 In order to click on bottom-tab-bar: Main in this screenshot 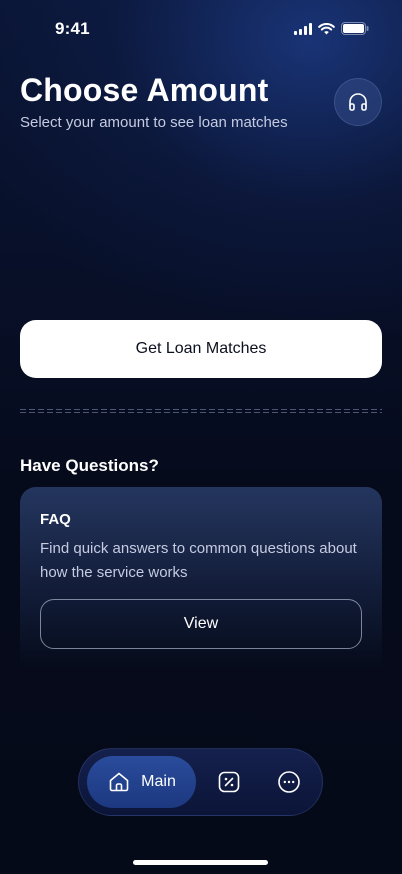, I will do `click(200, 782)`.